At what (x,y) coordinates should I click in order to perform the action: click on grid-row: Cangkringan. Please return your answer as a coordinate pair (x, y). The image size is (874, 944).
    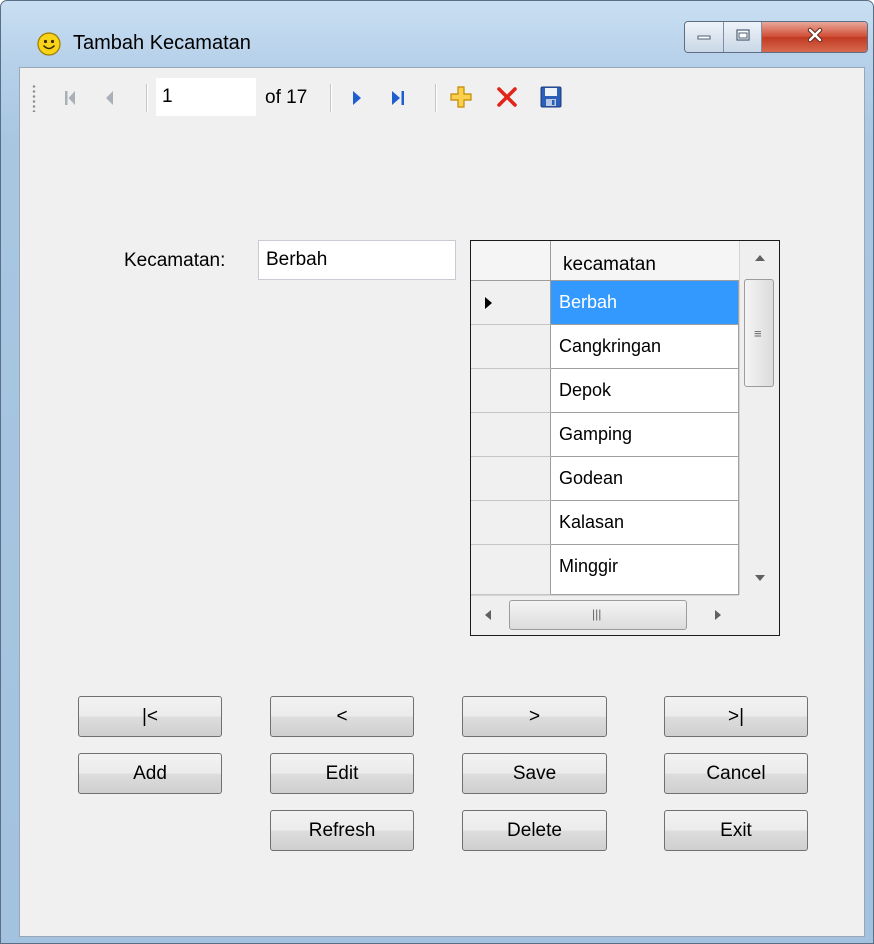
    Looking at the image, I should click on (605, 347).